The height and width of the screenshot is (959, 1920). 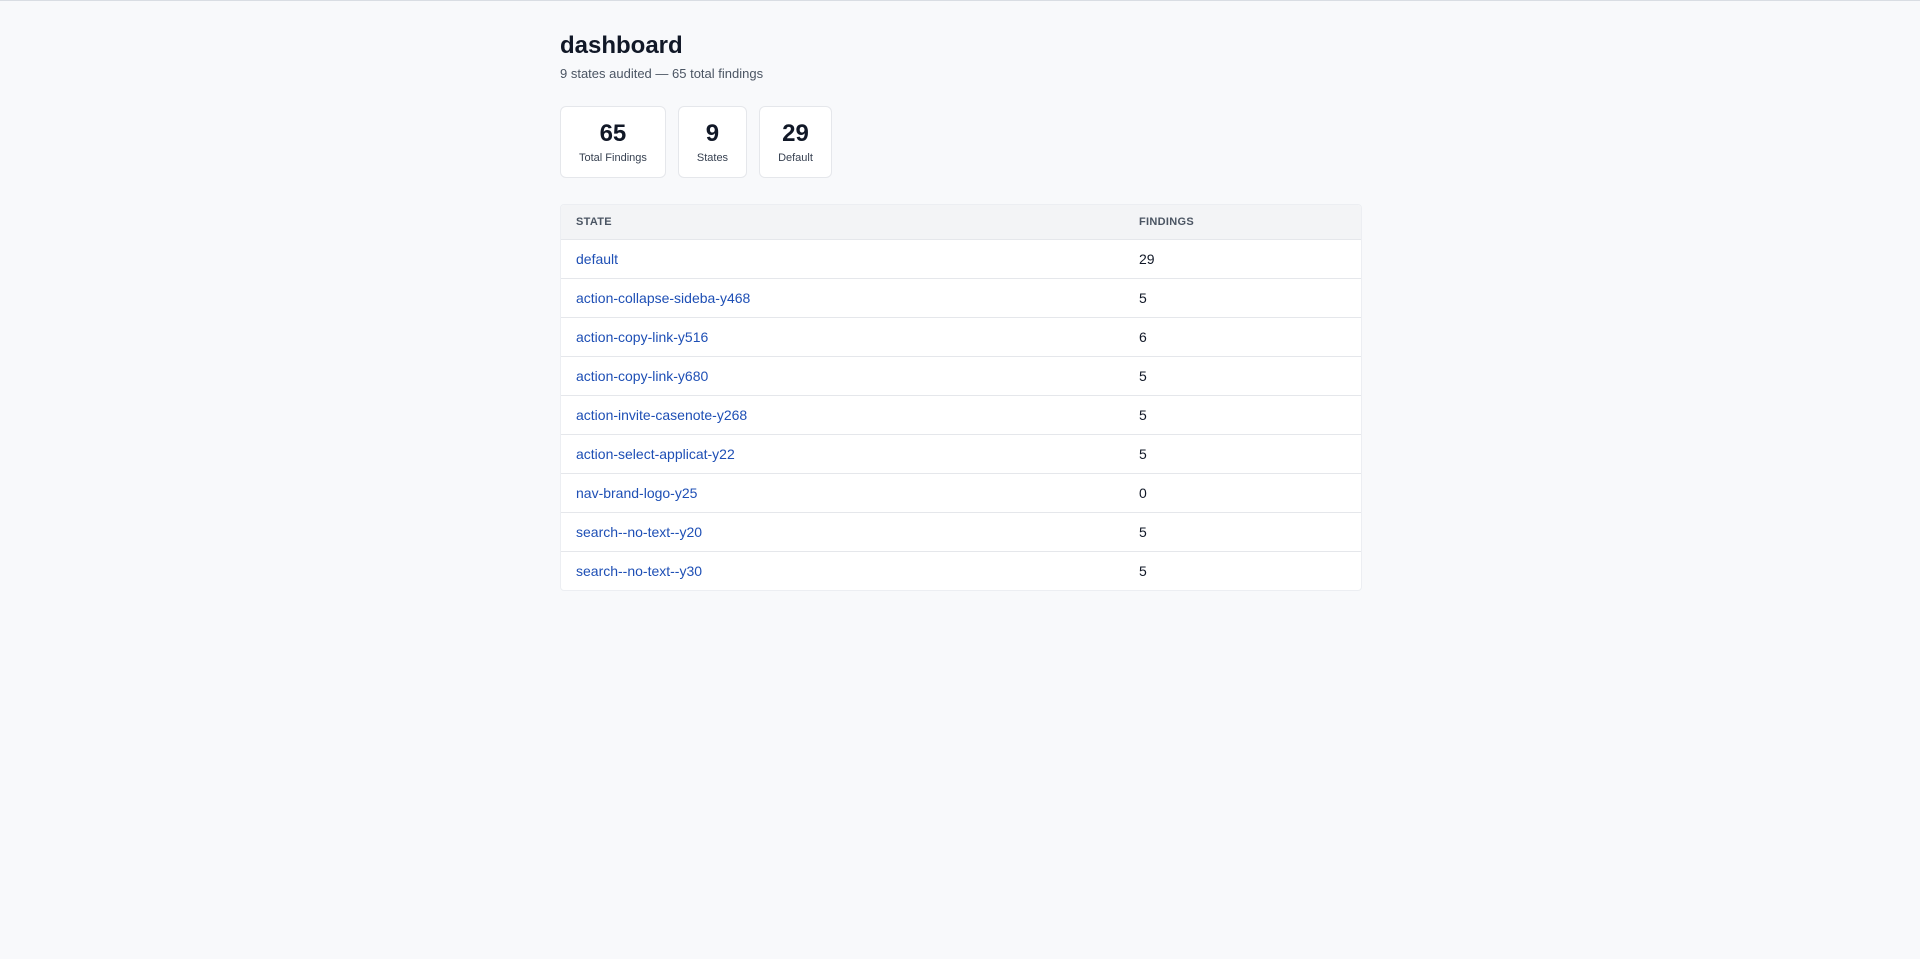 What do you see at coordinates (960, 142) in the screenshot?
I see `stats-row: 65 Total Findings 9 States 29 Default` at bounding box center [960, 142].